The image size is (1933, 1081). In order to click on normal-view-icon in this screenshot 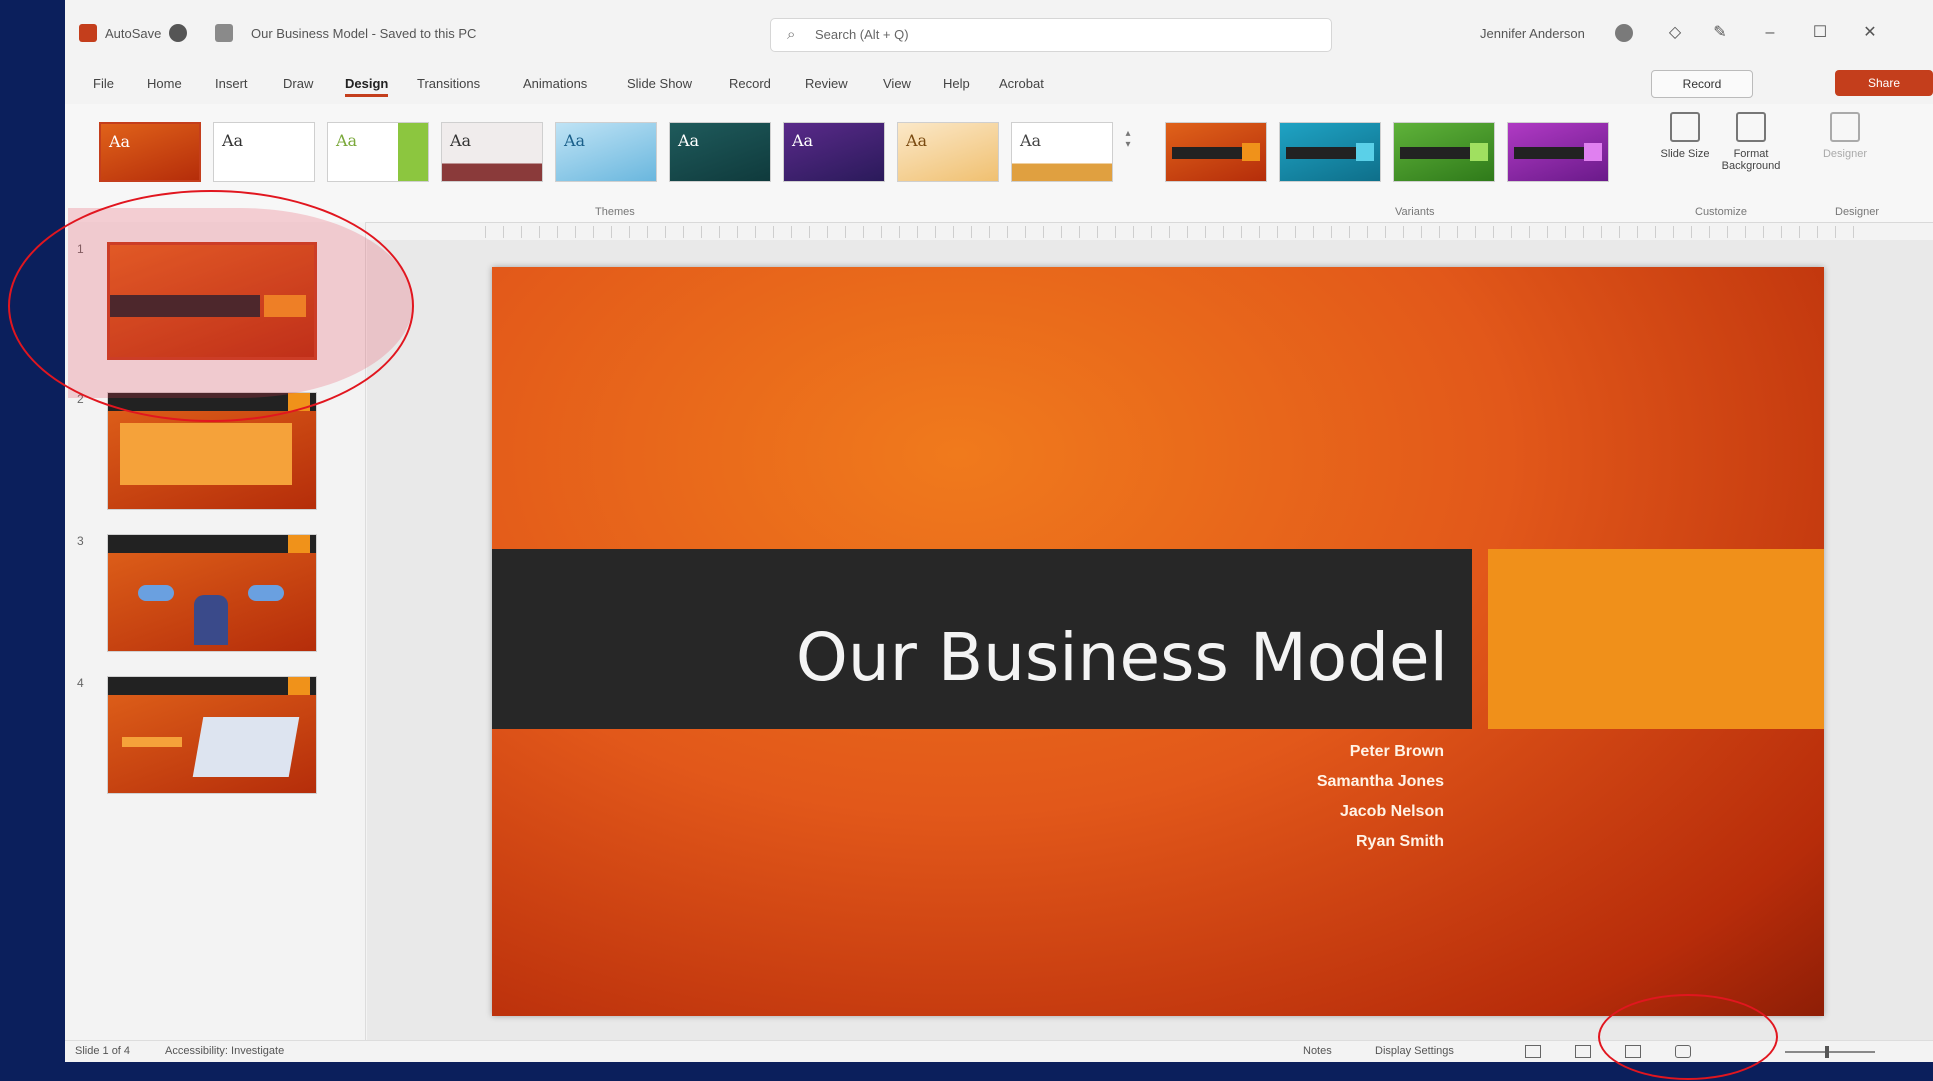, I will do `click(1533, 1051)`.